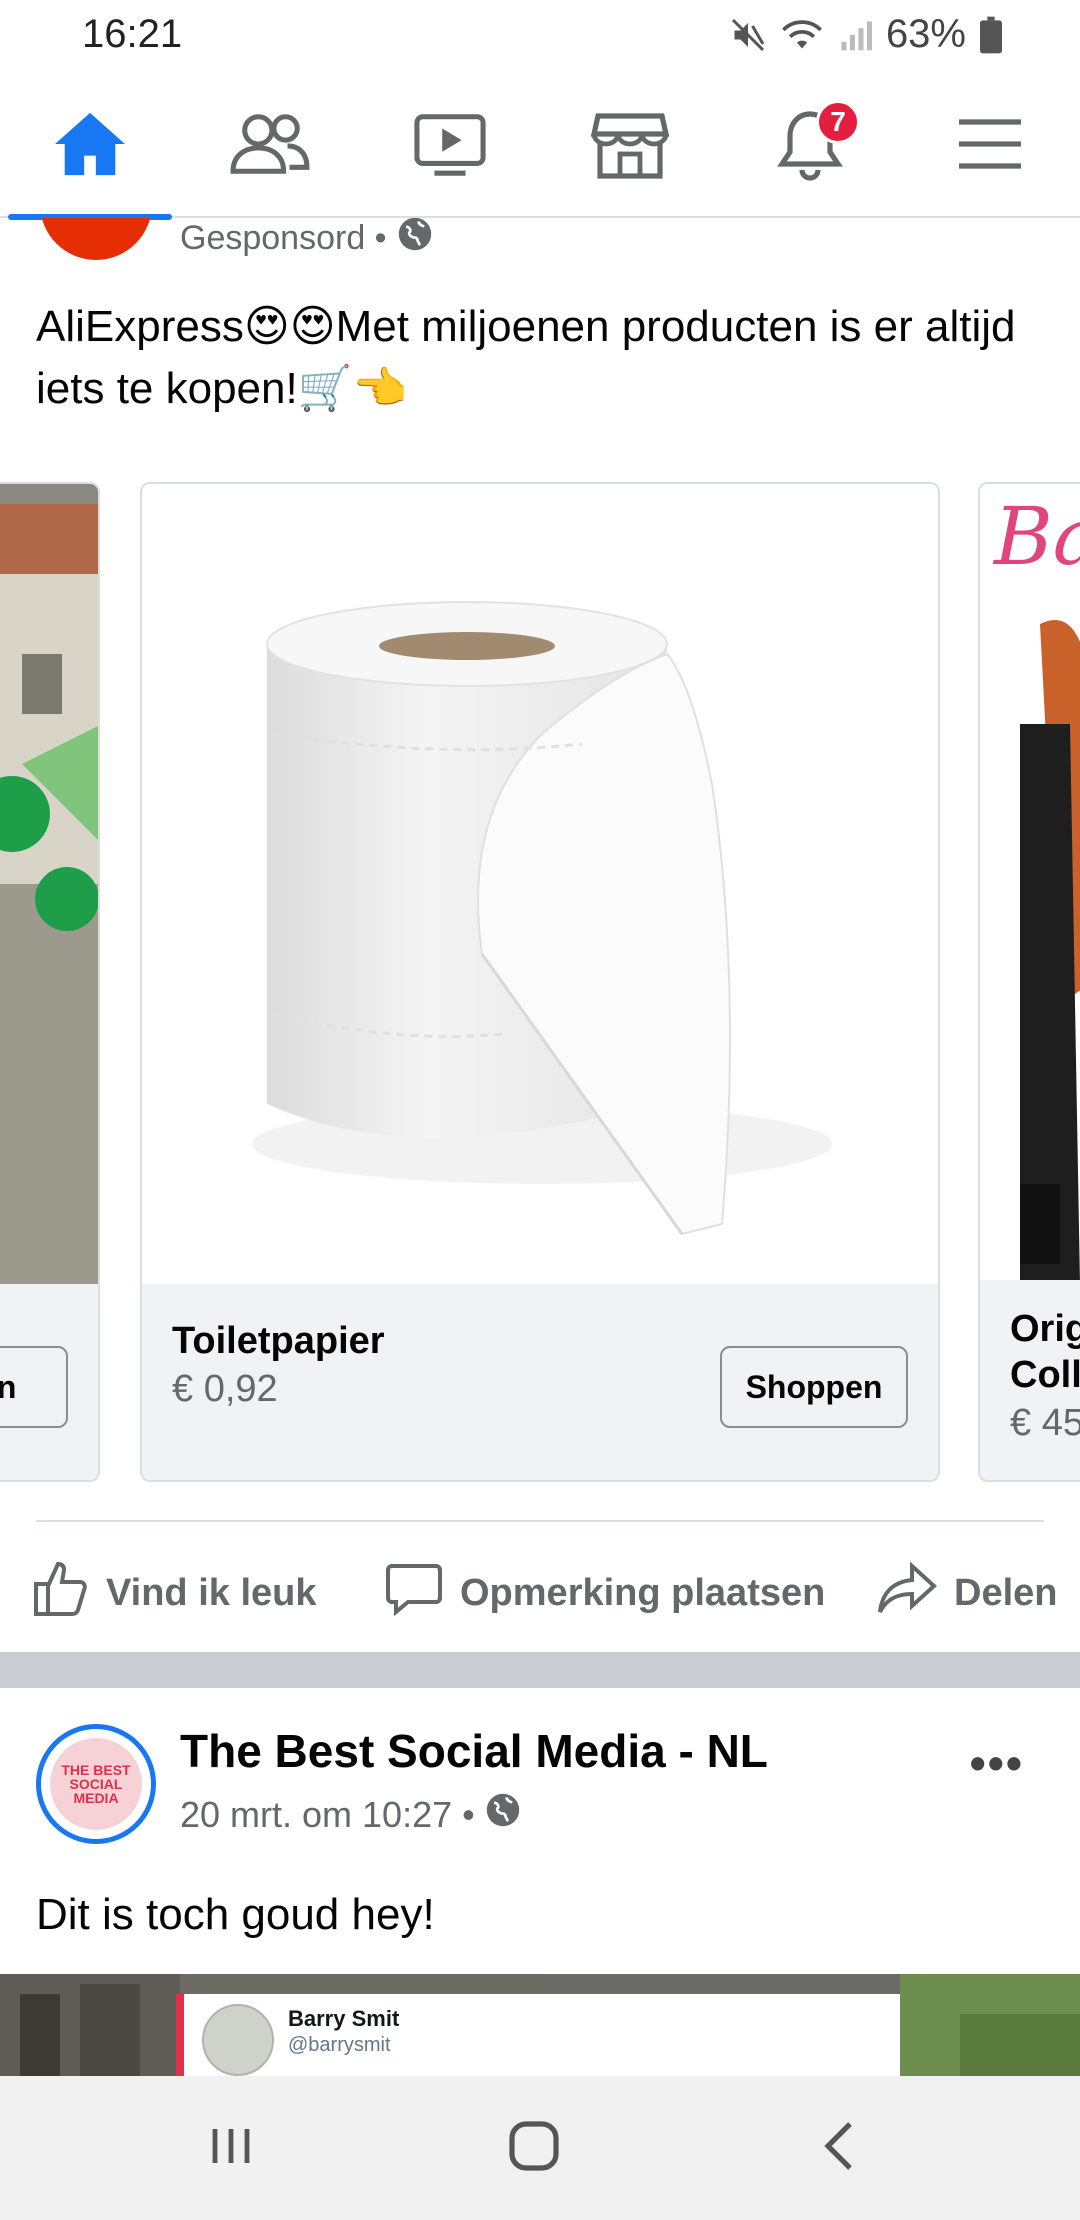 Image resolution: width=1080 pixels, height=2220 pixels. Describe the element at coordinates (540, 241) in the screenshot. I see `post1-header: Gesponsord •` at that location.